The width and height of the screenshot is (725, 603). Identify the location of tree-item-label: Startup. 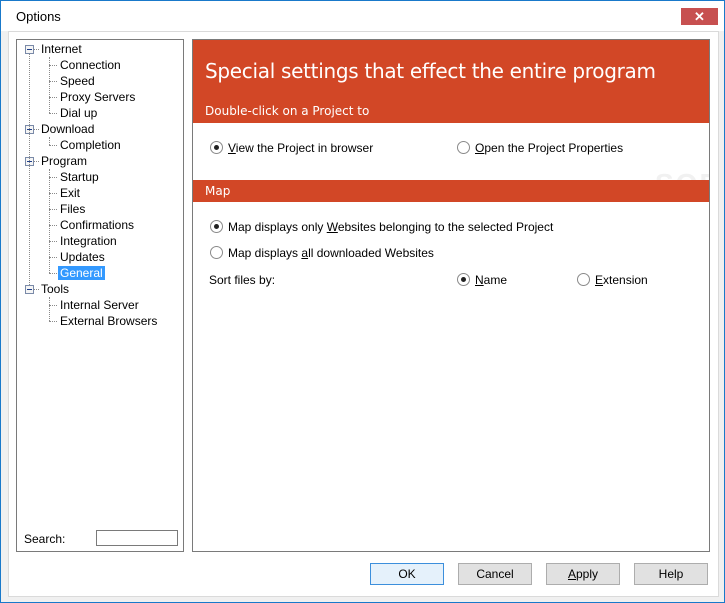
(79, 177).